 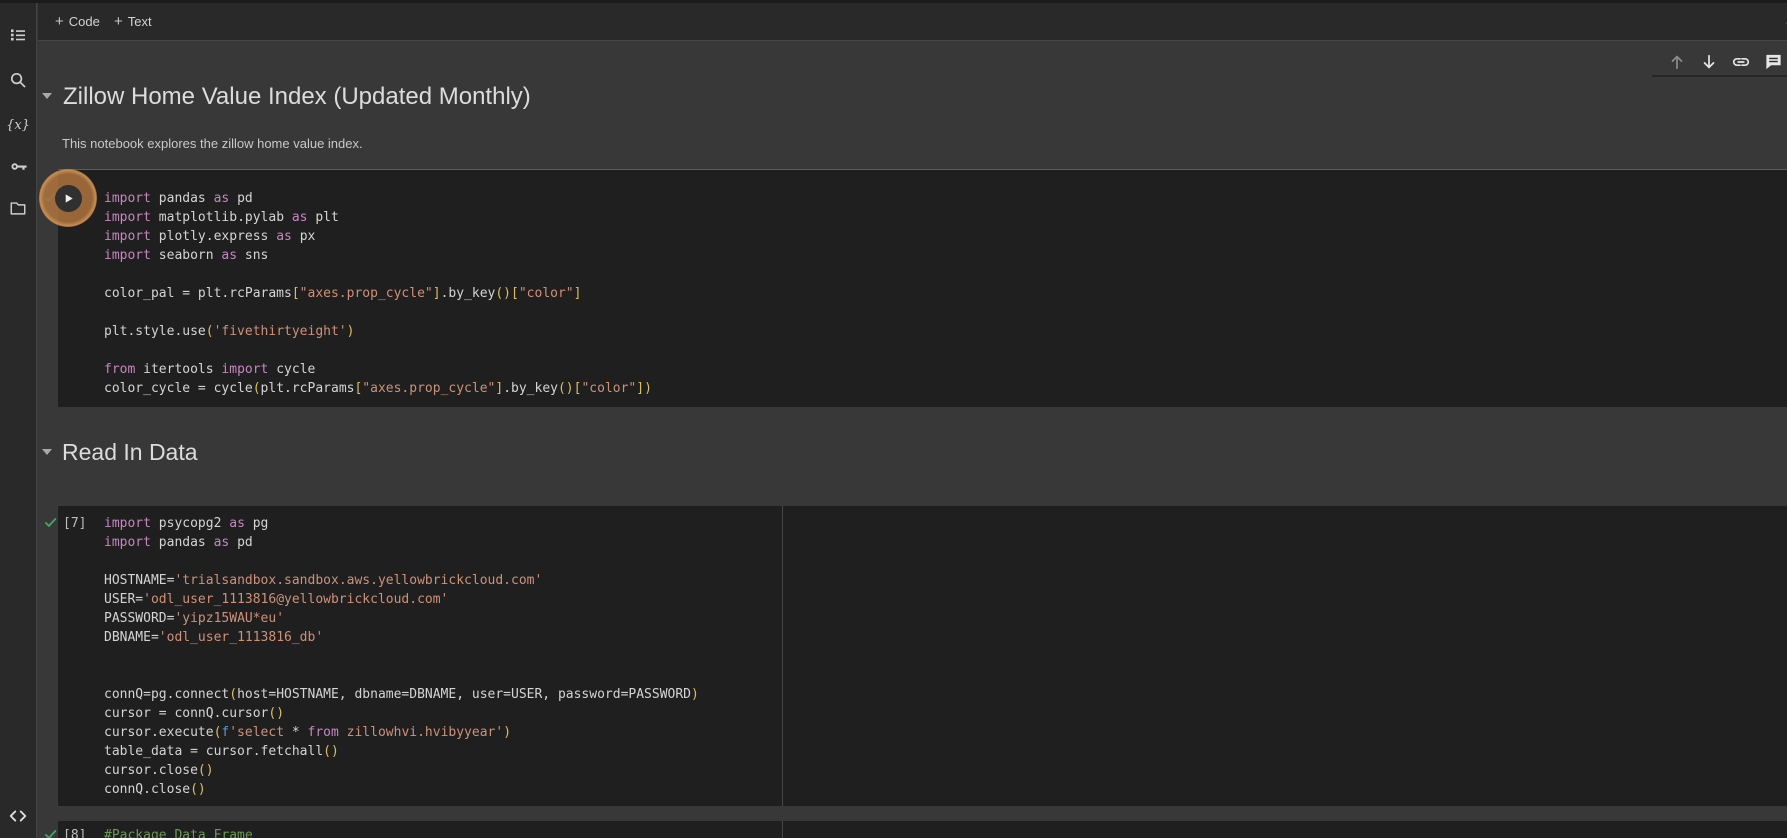 I want to click on cell-toolbar, so click(x=1719, y=62).